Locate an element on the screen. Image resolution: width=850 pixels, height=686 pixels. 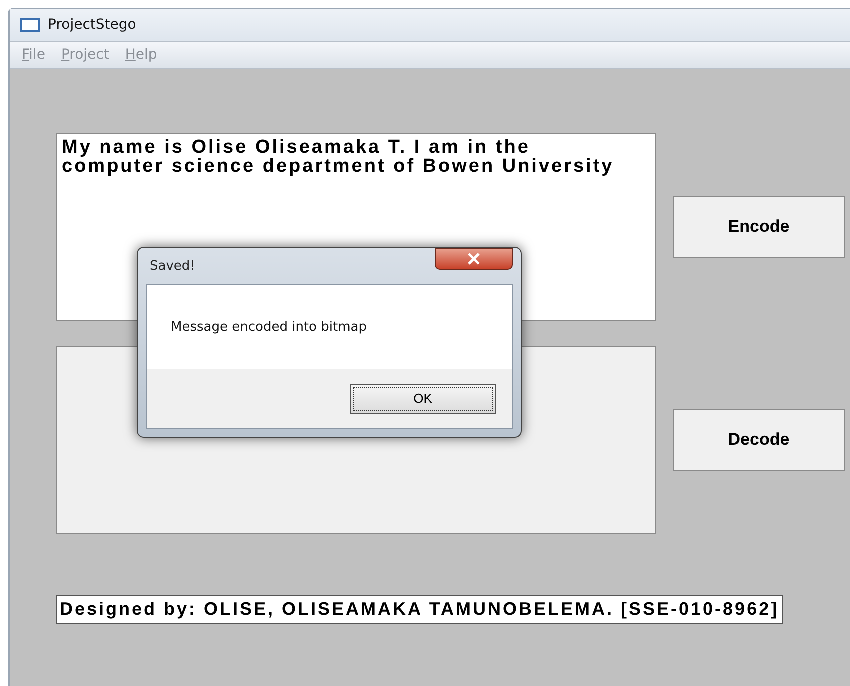
dialog-message: Message encoded into bitmap is located at coordinates (269, 327).